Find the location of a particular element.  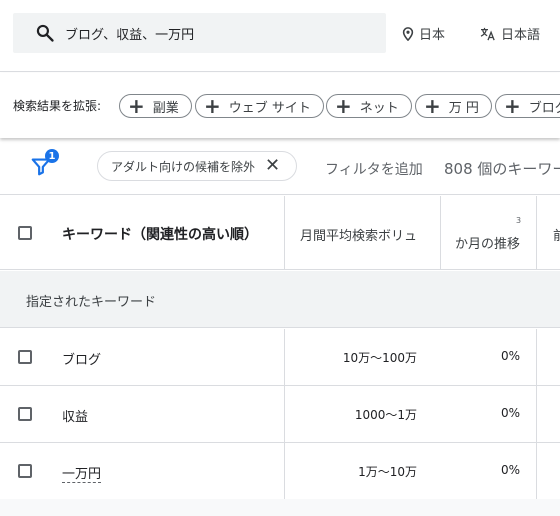

location-label: 日本 is located at coordinates (432, 35).